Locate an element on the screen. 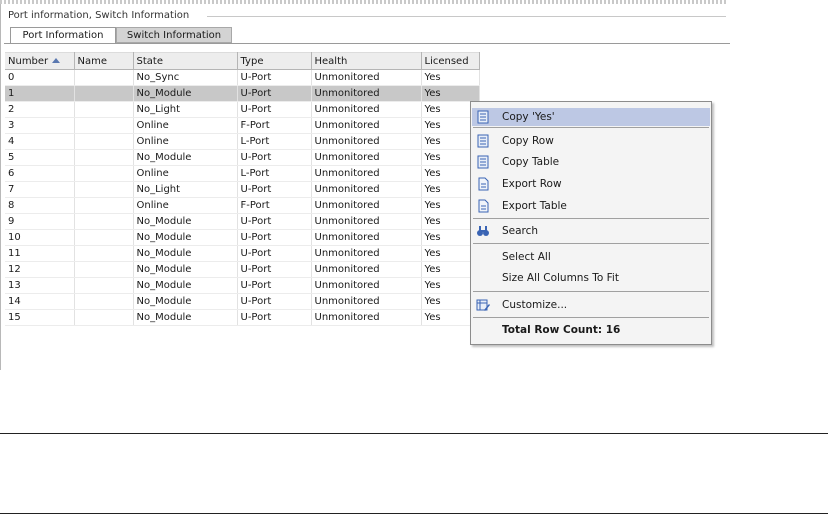 Image resolution: width=828 pixels, height=518 pixels. cell-number: 10 is located at coordinates (40, 237).